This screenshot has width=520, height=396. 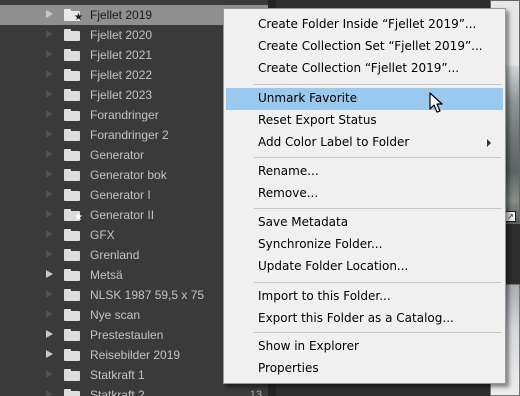 I want to click on folder-row-statkraft-2: Statkraft 2 13, so click(x=134, y=390).